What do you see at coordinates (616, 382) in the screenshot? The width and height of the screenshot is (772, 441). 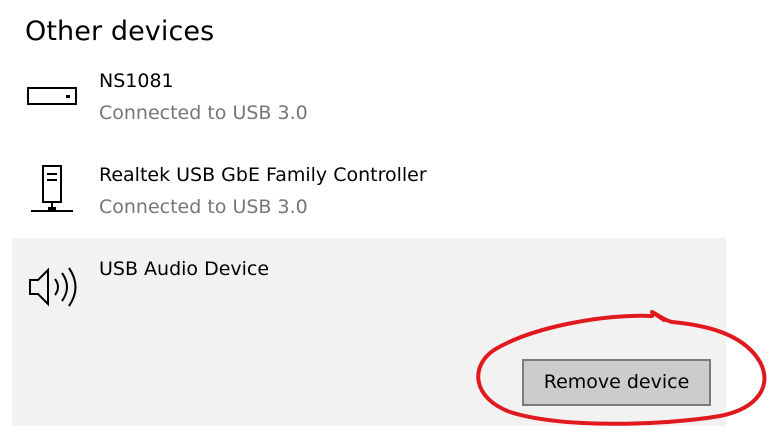 I see `remove-device-button: Remove device` at bounding box center [616, 382].